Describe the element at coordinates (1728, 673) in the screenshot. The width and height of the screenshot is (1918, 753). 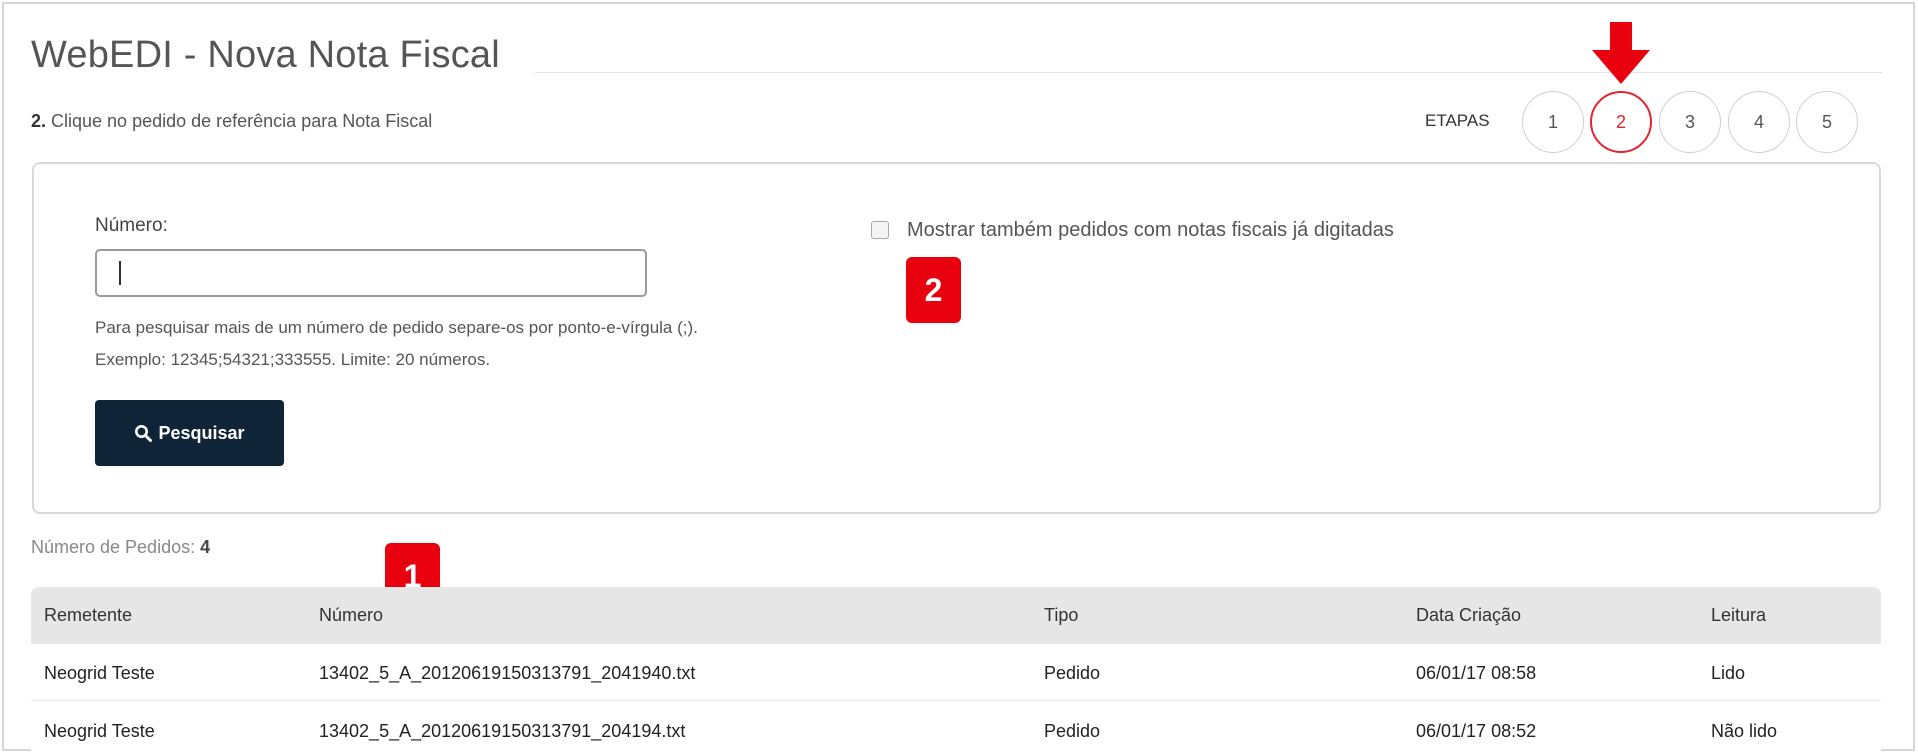
I see `cell-leitura: Lido` at that location.